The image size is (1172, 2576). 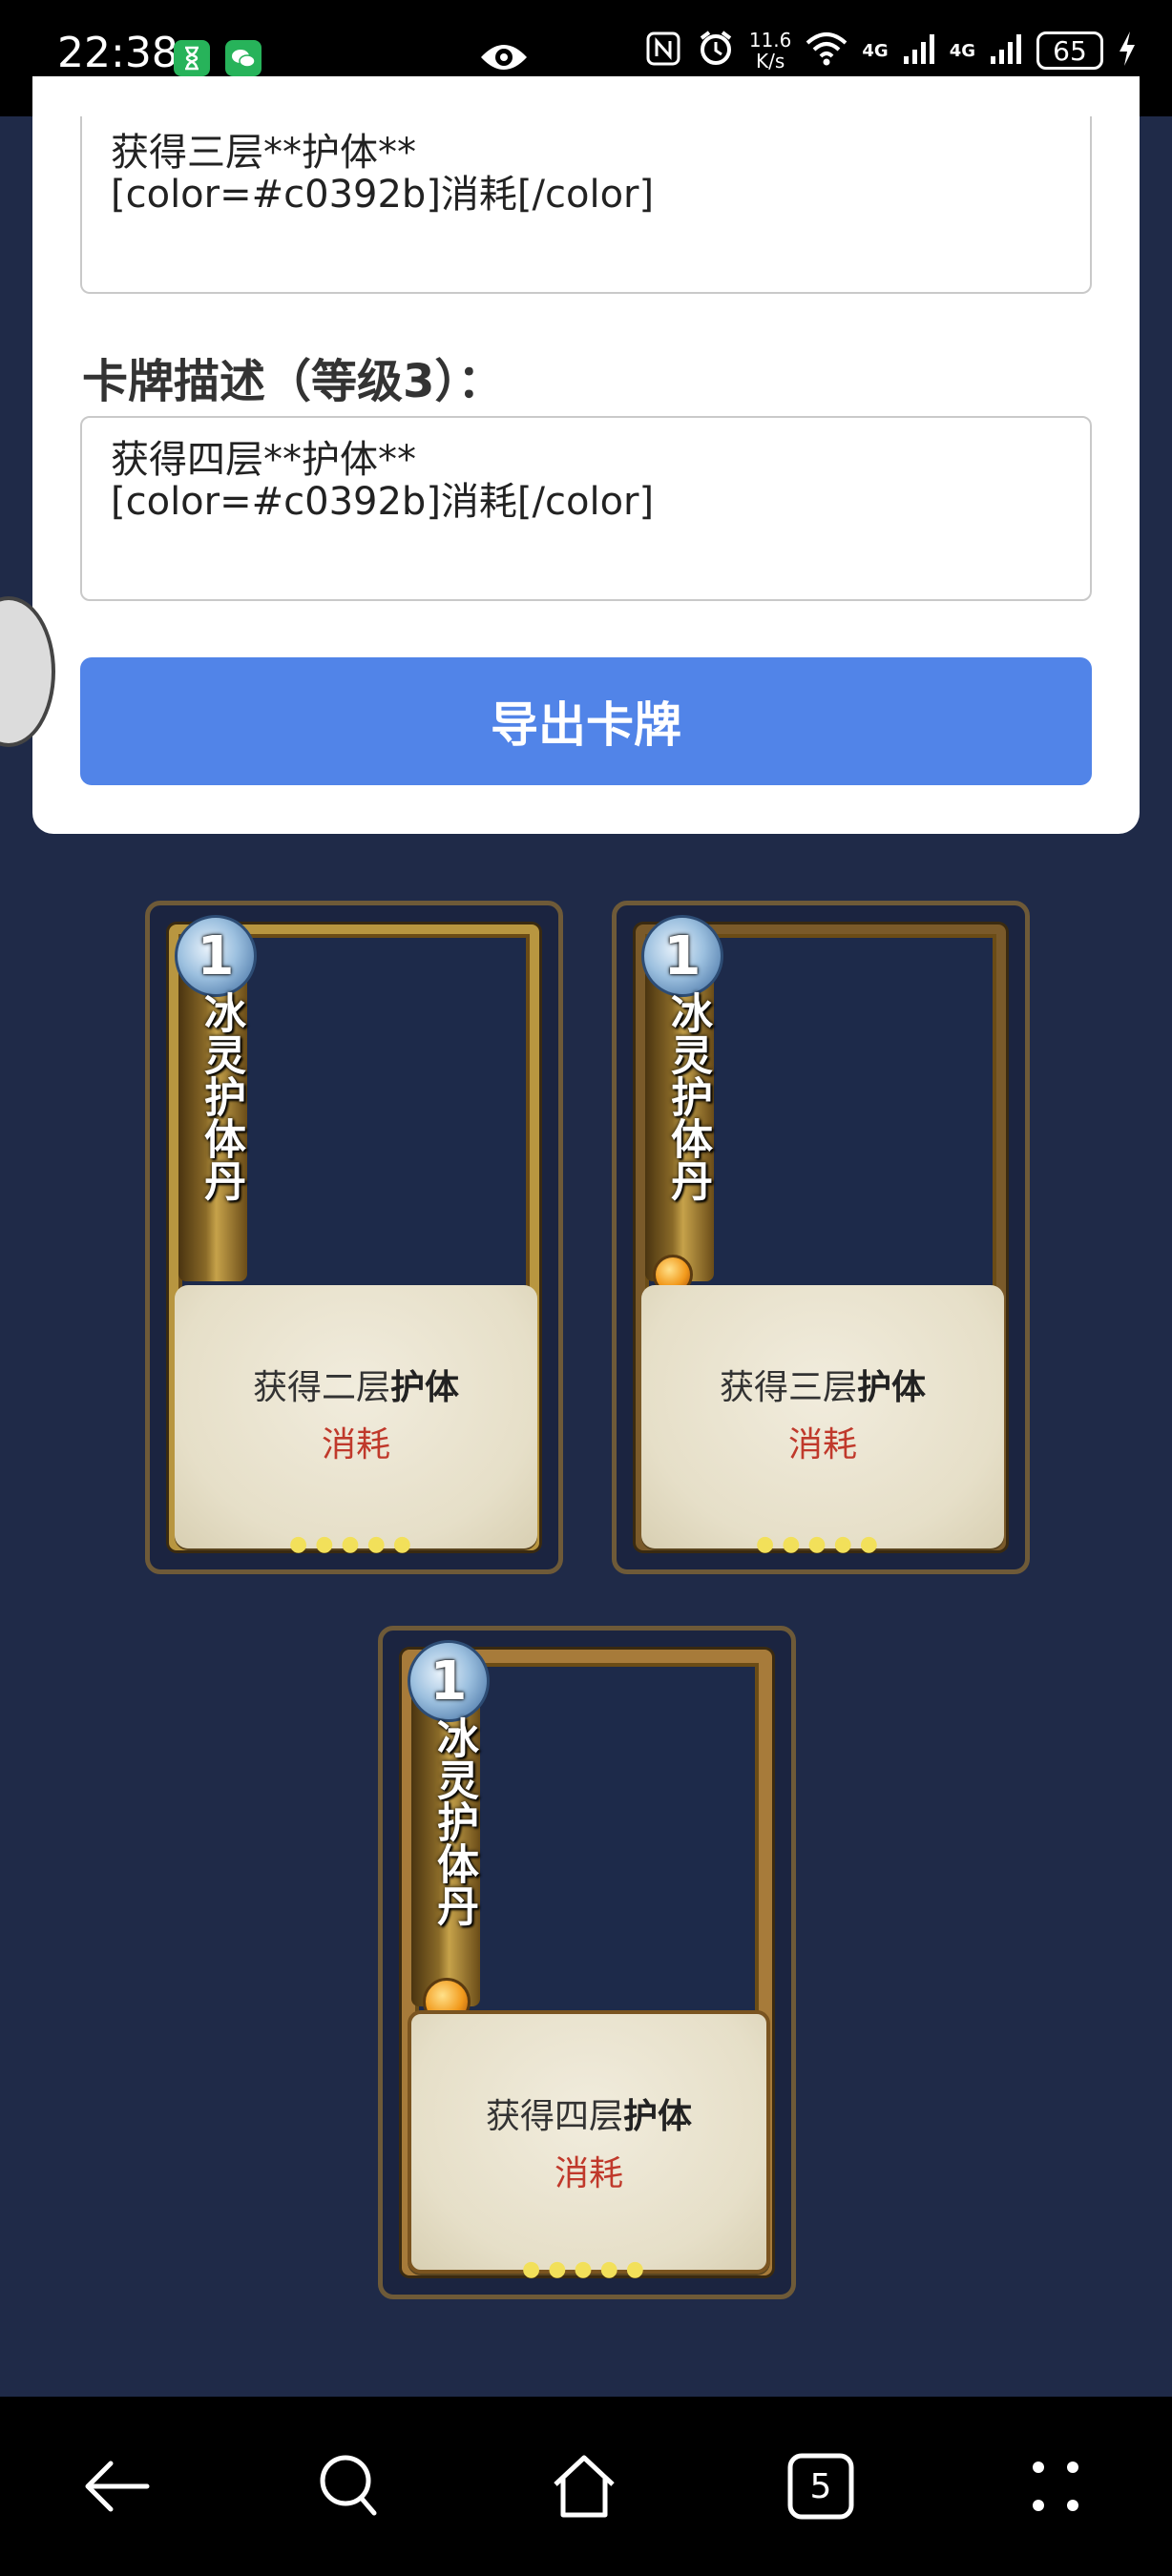 What do you see at coordinates (589, 2116) in the screenshot?
I see `card-description: 获得四层护体` at bounding box center [589, 2116].